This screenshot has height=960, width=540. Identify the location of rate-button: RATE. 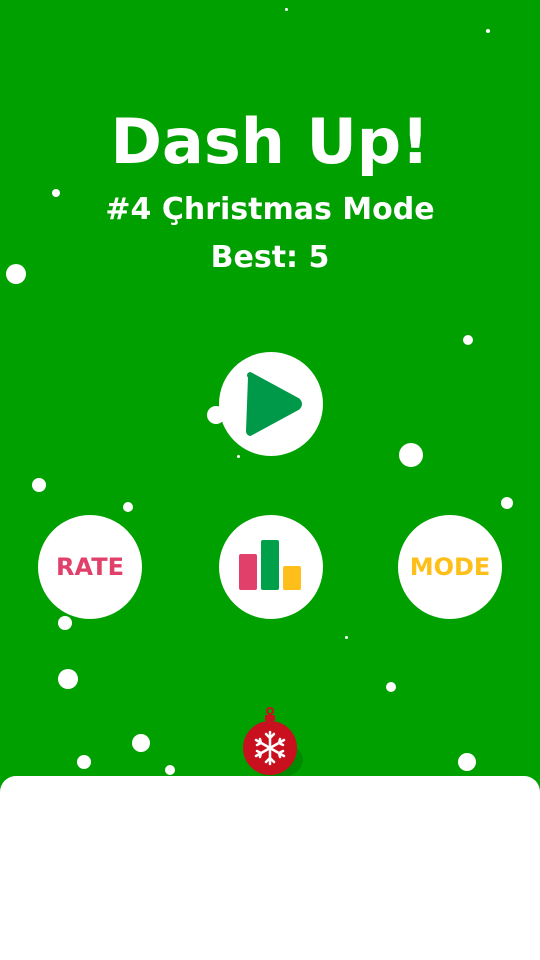
(90, 567).